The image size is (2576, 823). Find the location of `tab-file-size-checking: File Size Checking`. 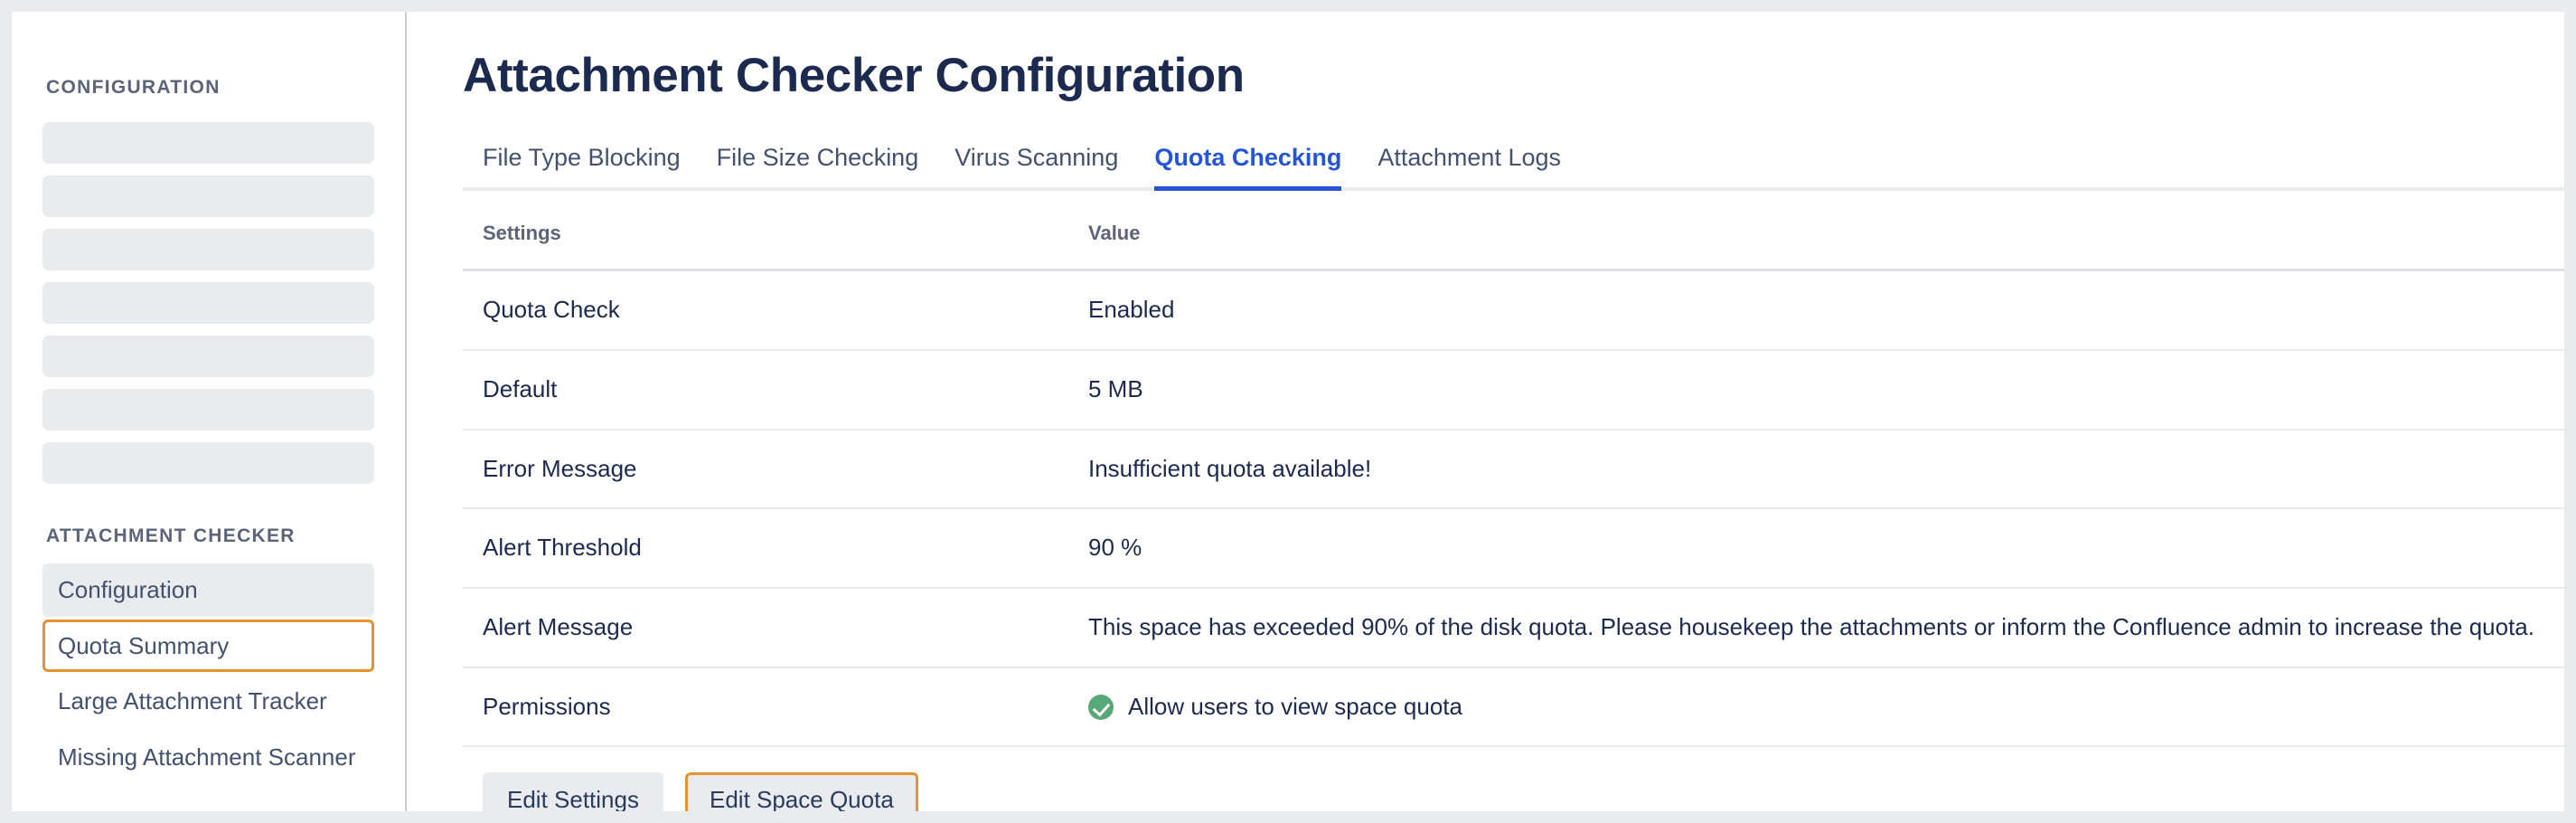

tab-file-size-checking: File Size Checking is located at coordinates (818, 164).